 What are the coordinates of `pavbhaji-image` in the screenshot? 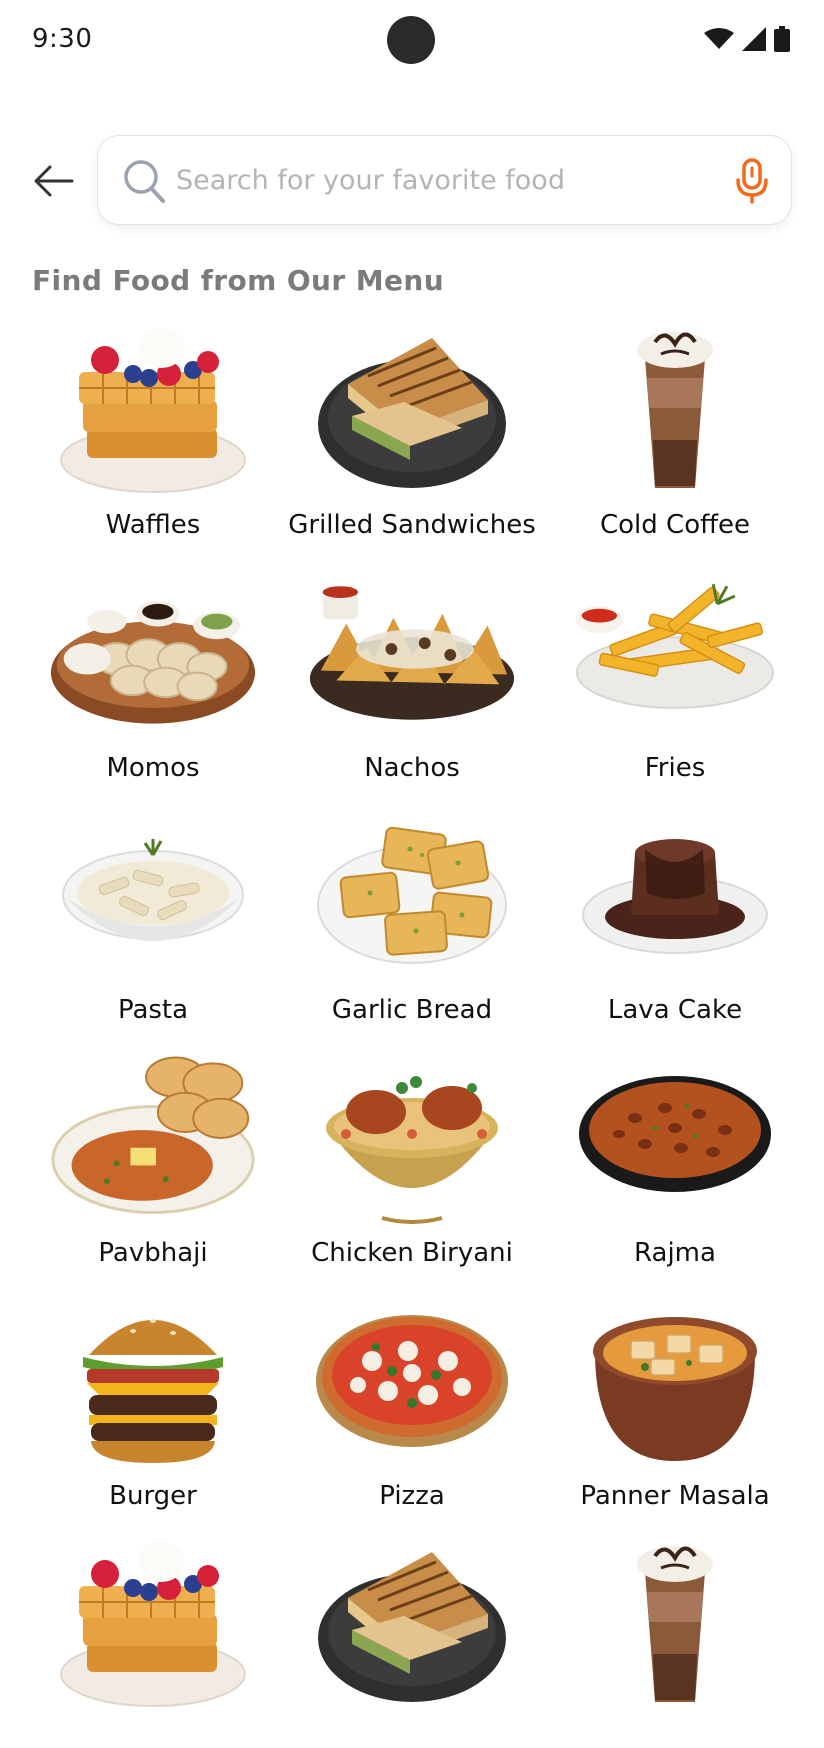 It's located at (153, 1136).